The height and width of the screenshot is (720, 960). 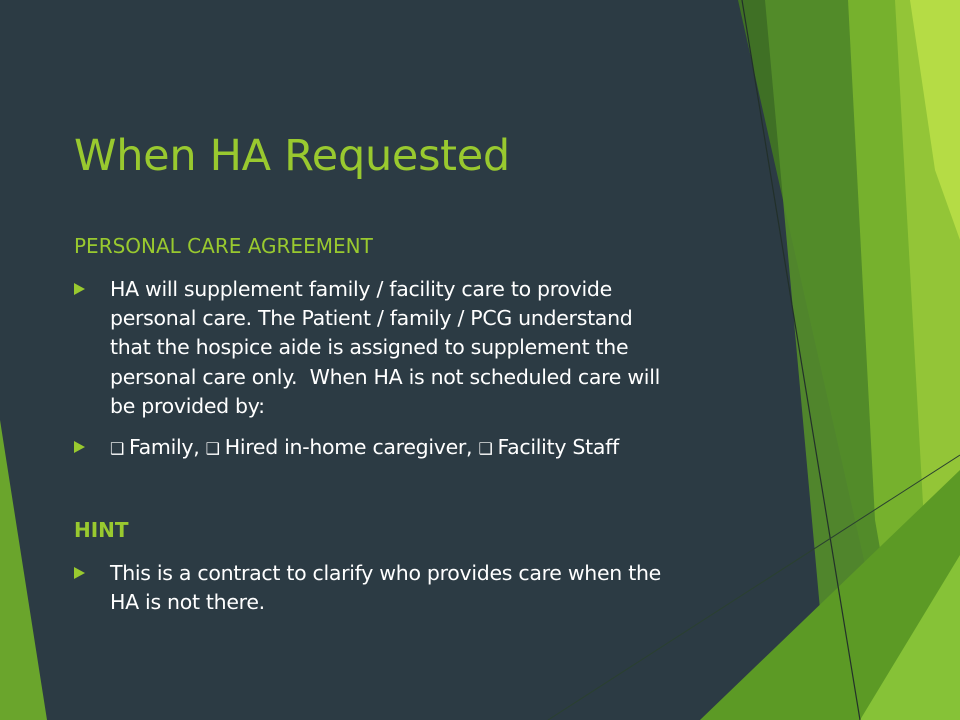 What do you see at coordinates (23, 570) in the screenshot?
I see `deco-left-green-wedge` at bounding box center [23, 570].